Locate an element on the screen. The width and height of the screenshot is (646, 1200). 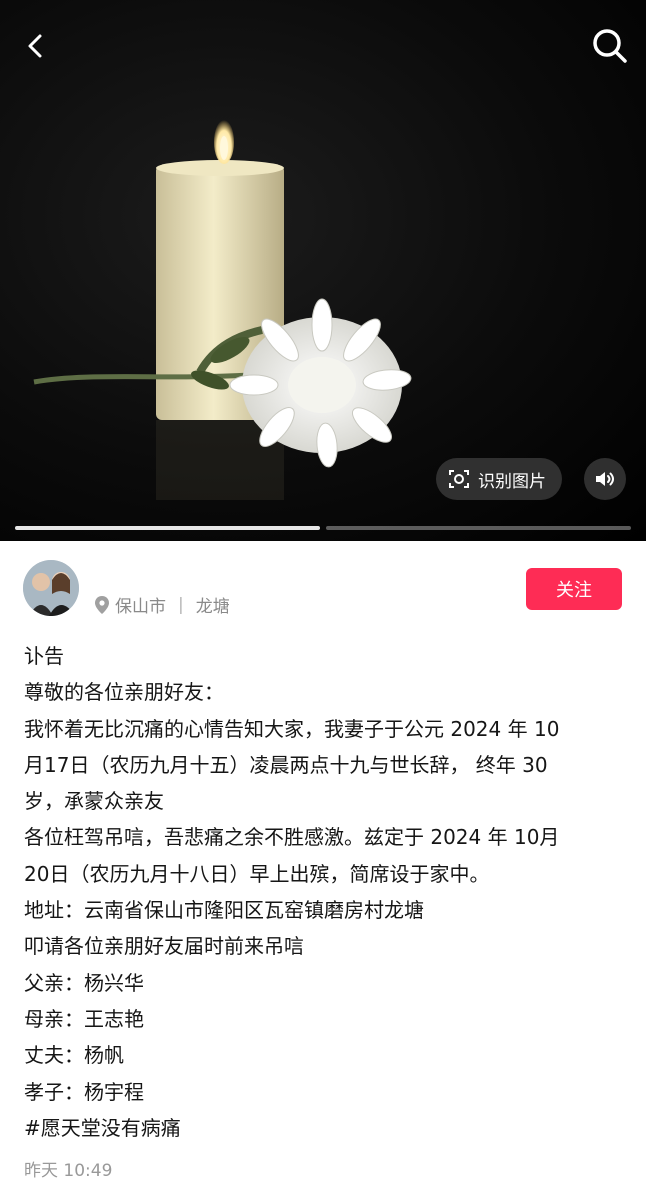
avatar-photo is located at coordinates (51, 588).